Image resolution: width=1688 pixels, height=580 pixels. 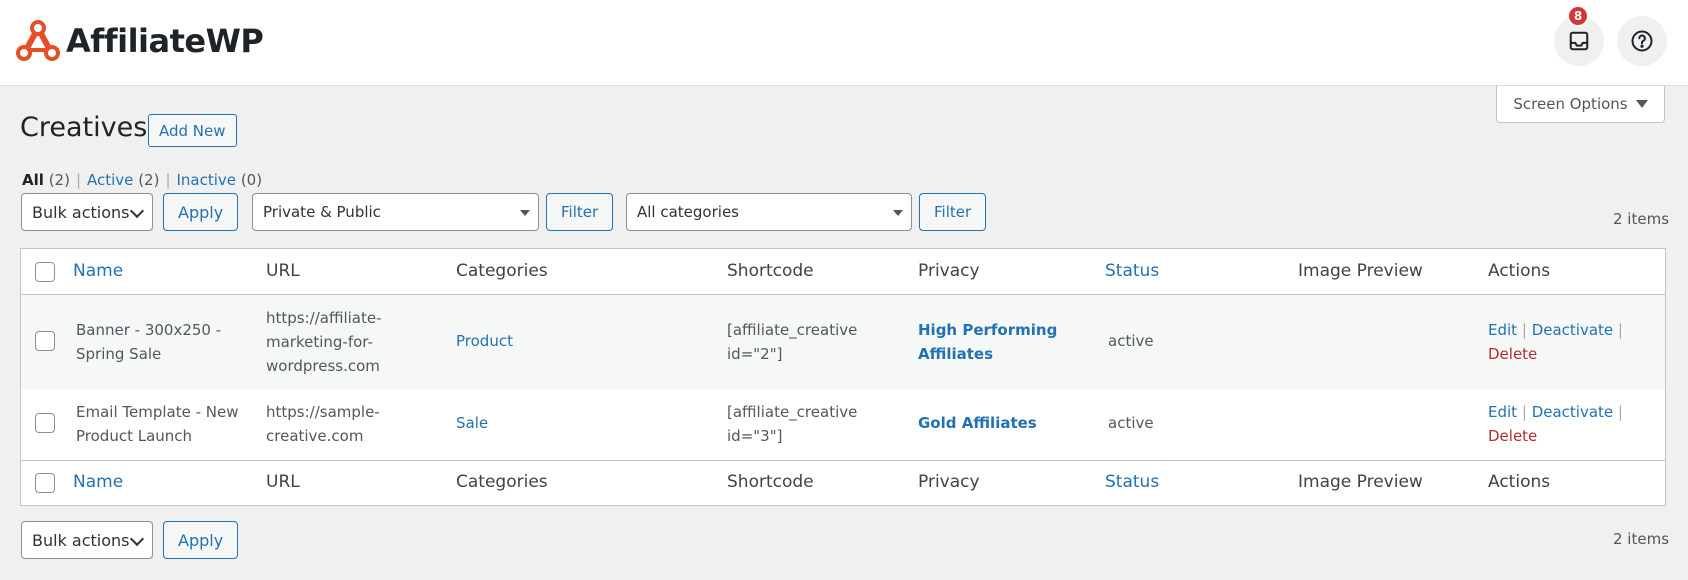 What do you see at coordinates (1641, 539) in the screenshot?
I see `items-count-bottom: 2 items` at bounding box center [1641, 539].